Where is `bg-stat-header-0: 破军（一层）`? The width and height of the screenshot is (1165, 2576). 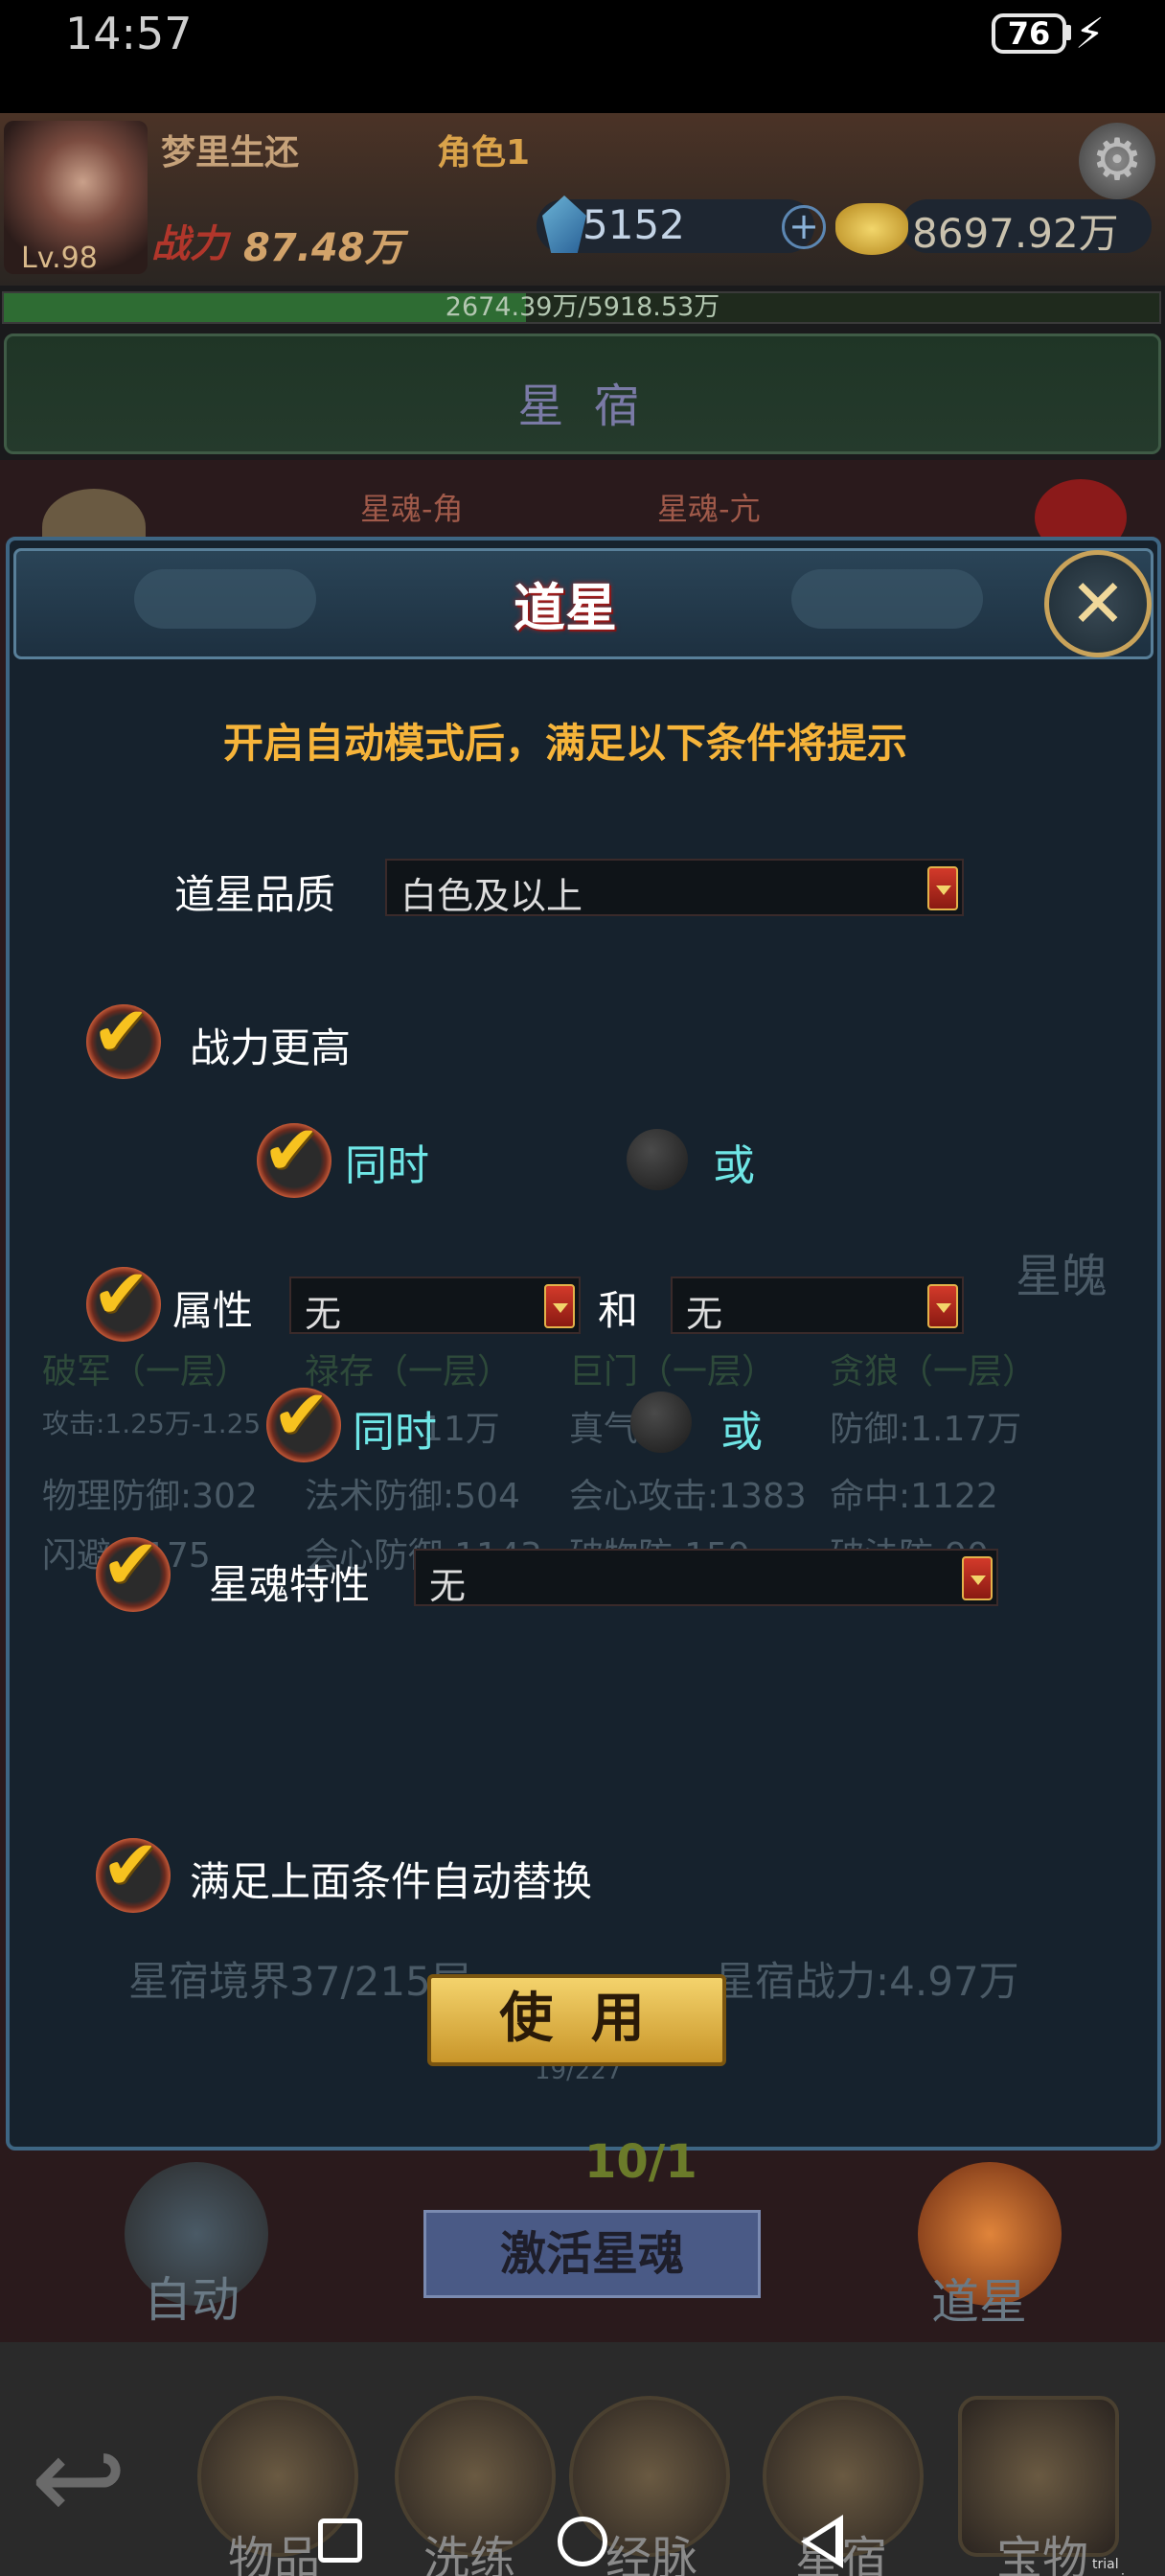 bg-stat-header-0: 破军（一层） is located at coordinates (146, 1372).